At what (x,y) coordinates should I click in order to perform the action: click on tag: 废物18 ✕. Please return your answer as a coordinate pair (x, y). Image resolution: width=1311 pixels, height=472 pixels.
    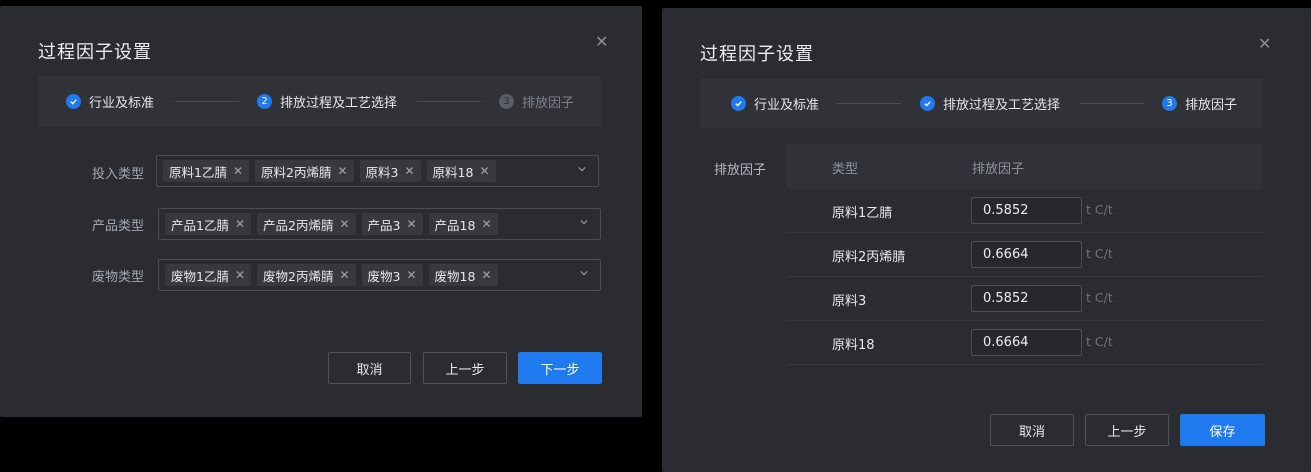
    Looking at the image, I should click on (463, 275).